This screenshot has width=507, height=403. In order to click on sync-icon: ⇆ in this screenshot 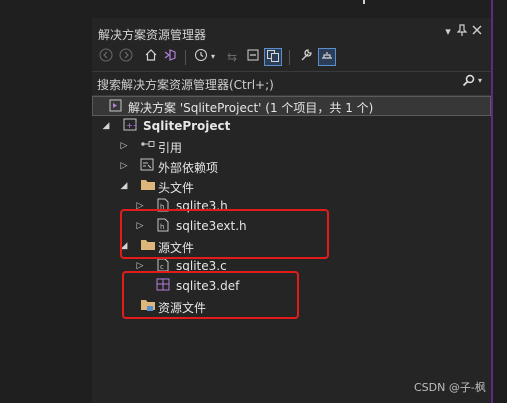, I will do `click(232, 57)`.